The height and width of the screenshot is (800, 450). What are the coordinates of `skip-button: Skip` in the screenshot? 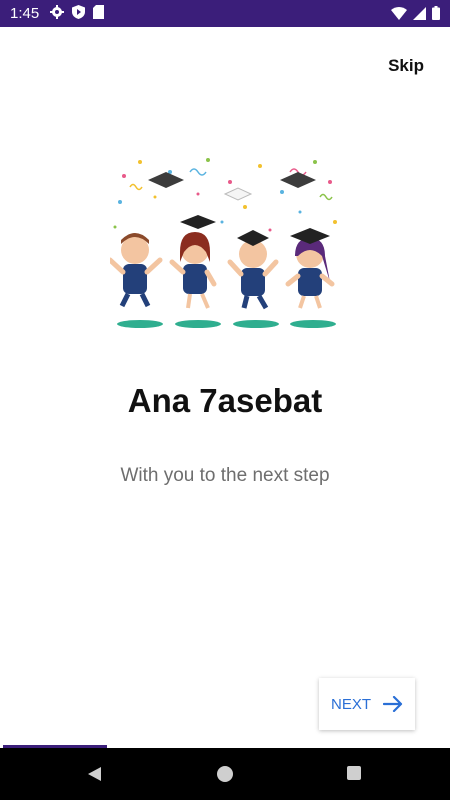 It's located at (406, 66).